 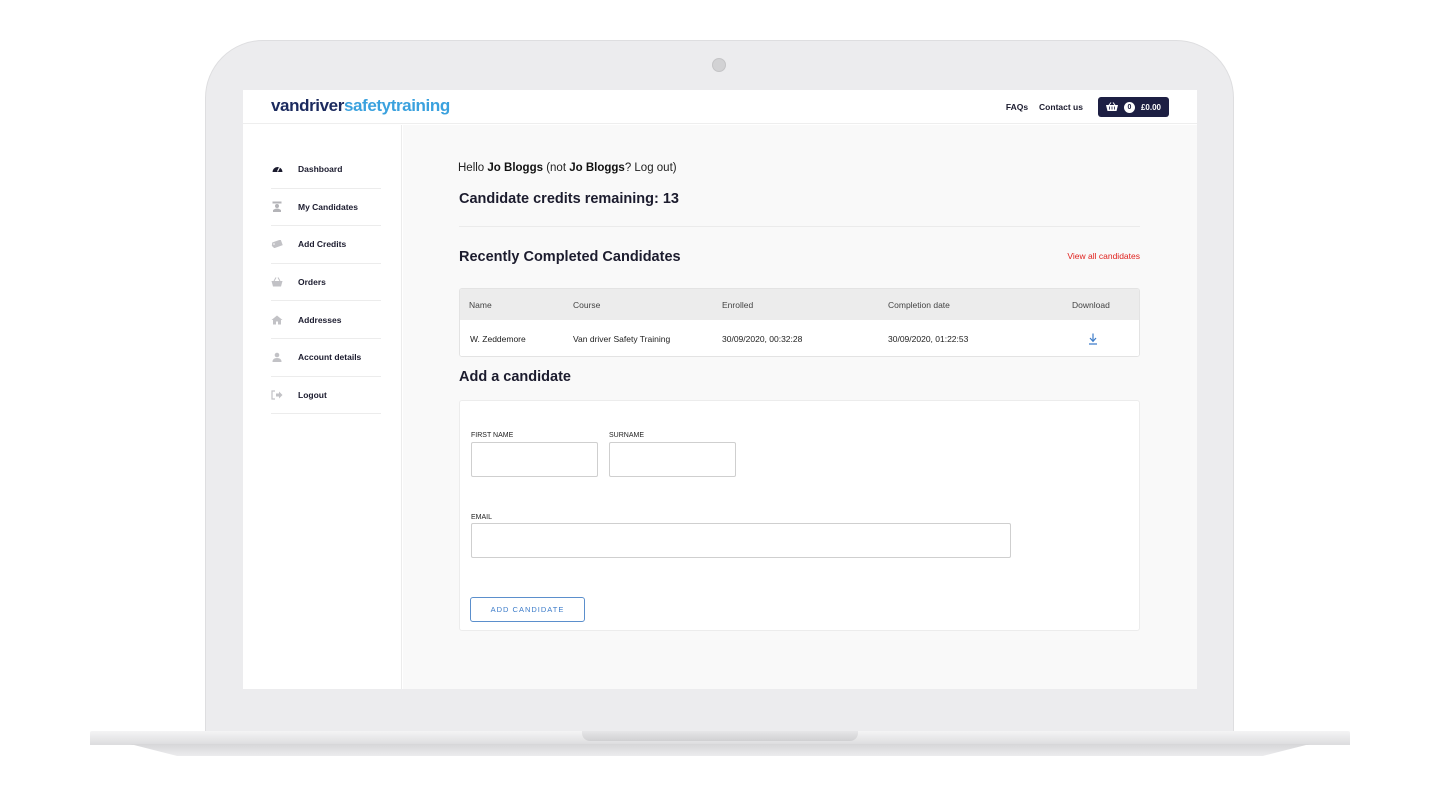 What do you see at coordinates (420, 105) in the screenshot?
I see `logo-part-training: training` at bounding box center [420, 105].